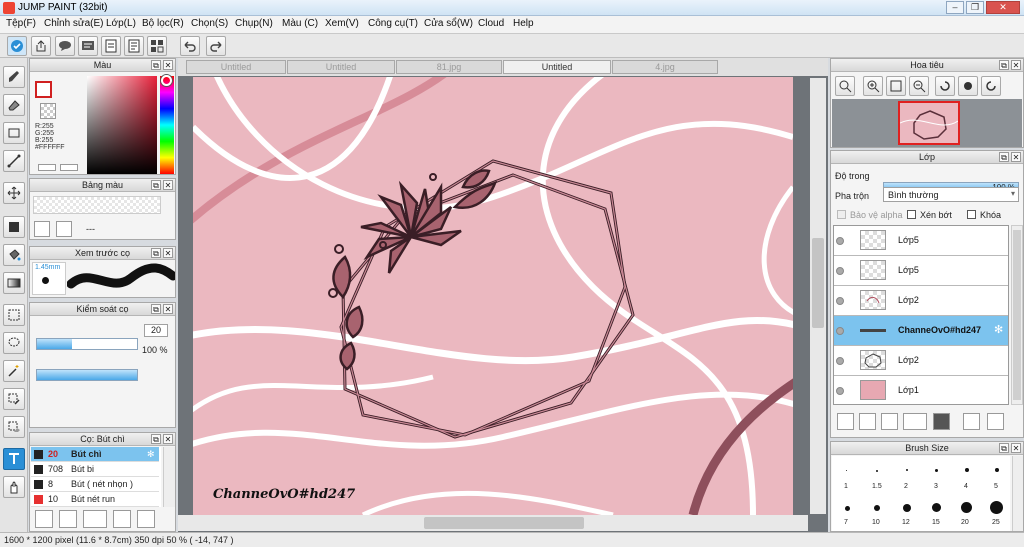  What do you see at coordinates (14, 315) in the screenshot?
I see `select-rect-tool-icon` at bounding box center [14, 315].